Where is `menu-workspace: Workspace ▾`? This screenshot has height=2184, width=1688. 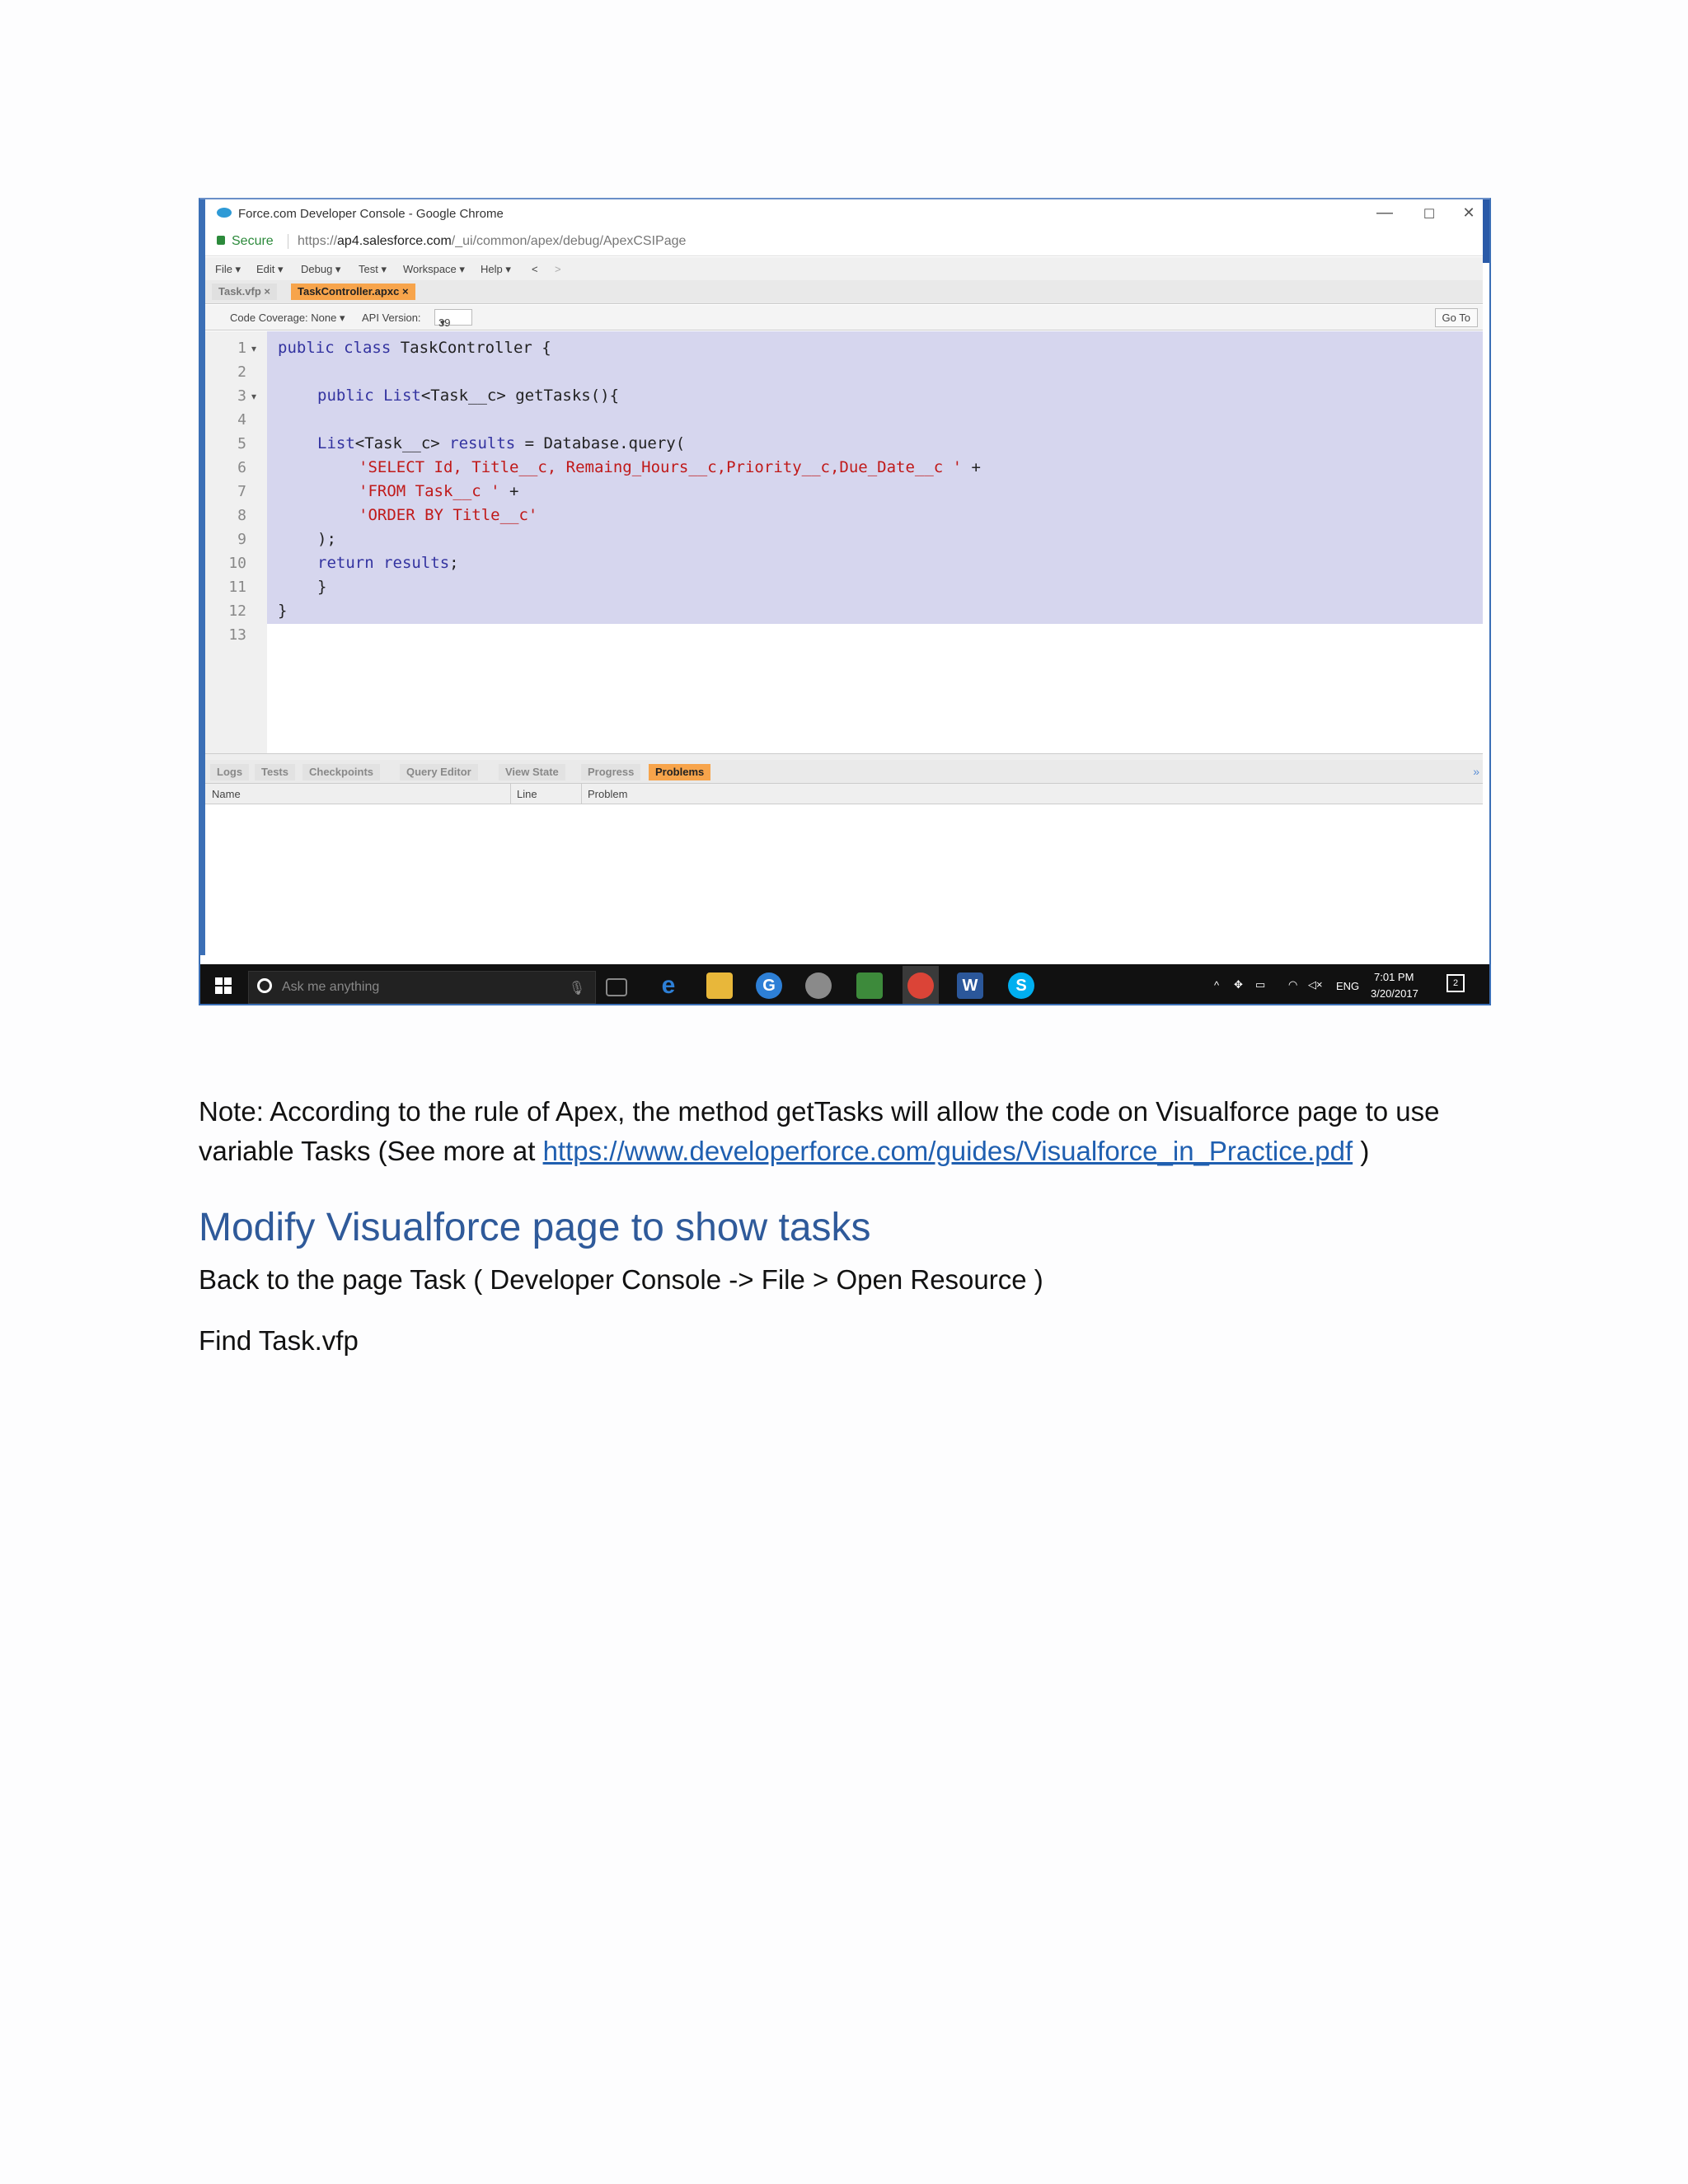
menu-workspace: Workspace ▾ is located at coordinates (434, 269).